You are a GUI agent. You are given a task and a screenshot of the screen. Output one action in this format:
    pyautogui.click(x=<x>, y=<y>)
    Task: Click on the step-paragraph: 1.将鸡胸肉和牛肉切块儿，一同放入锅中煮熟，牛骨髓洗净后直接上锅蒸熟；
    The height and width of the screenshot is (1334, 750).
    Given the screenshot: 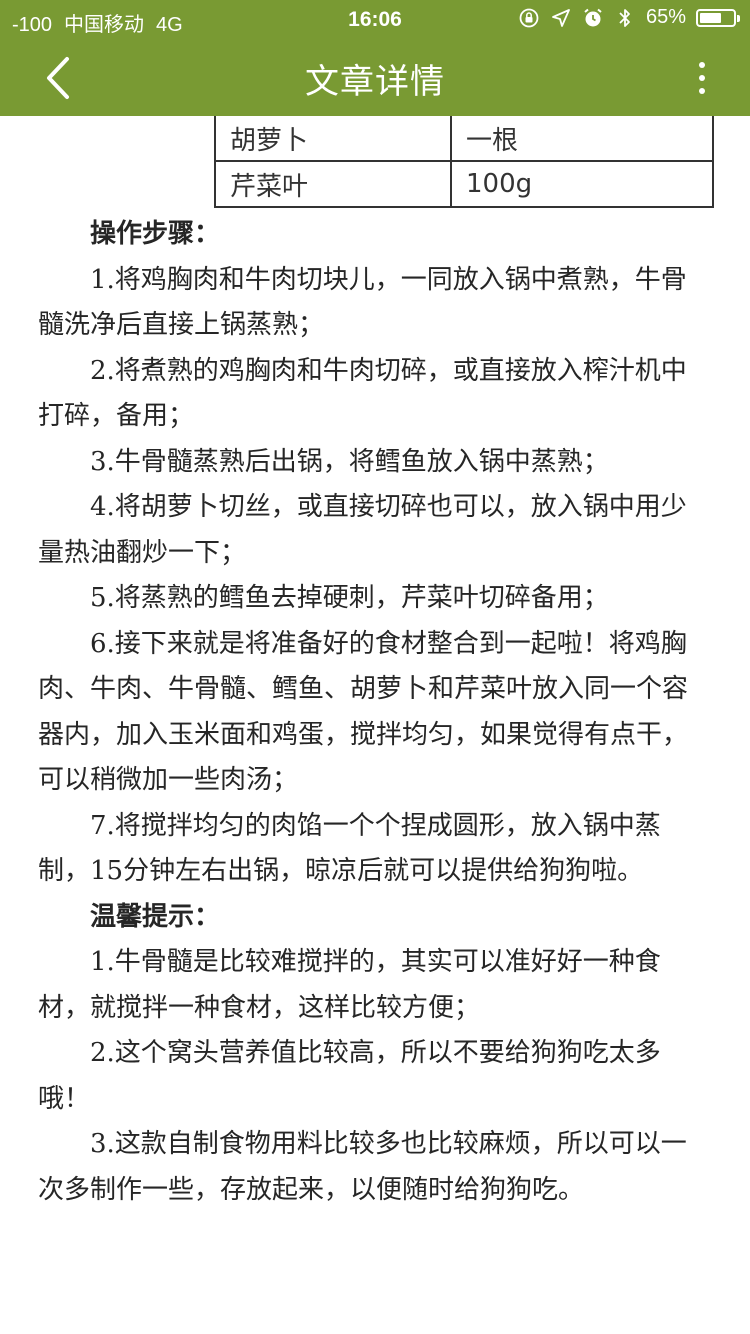 What is the action you would take?
    pyautogui.click(x=362, y=302)
    